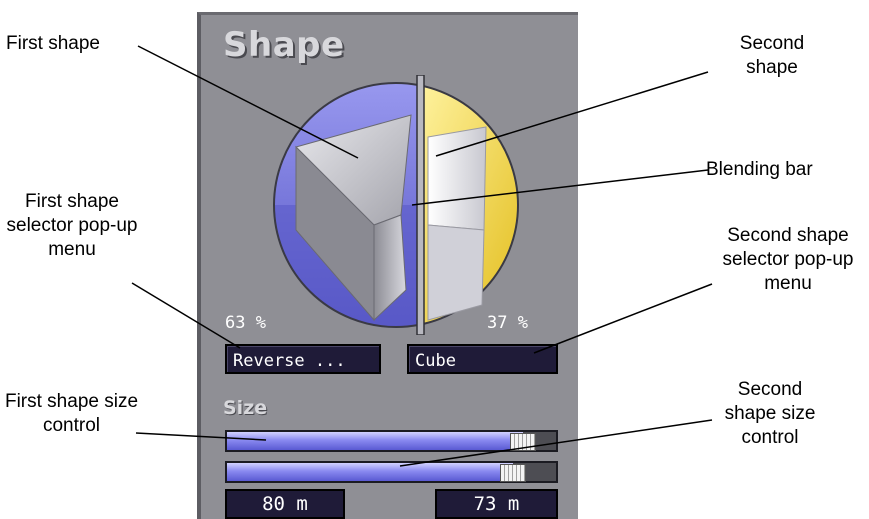  Describe the element at coordinates (482, 359) in the screenshot. I see `second-shape-selector: Cube` at that location.